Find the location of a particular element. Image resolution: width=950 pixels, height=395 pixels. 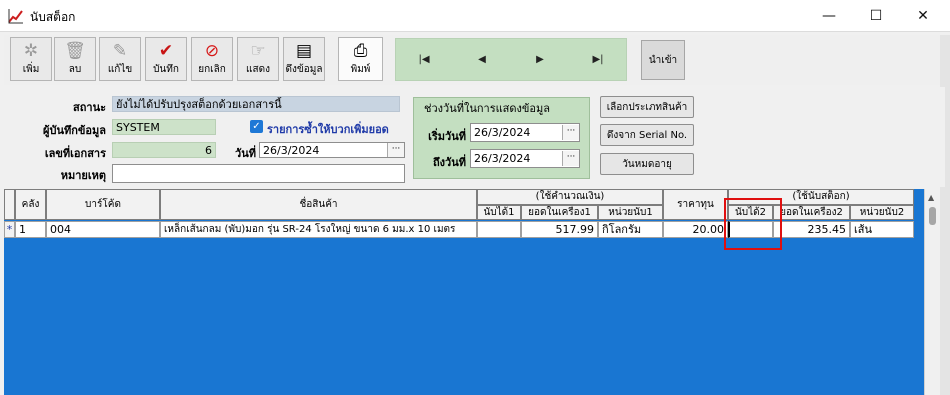

prev-record-button: ◀ is located at coordinates (482, 59).